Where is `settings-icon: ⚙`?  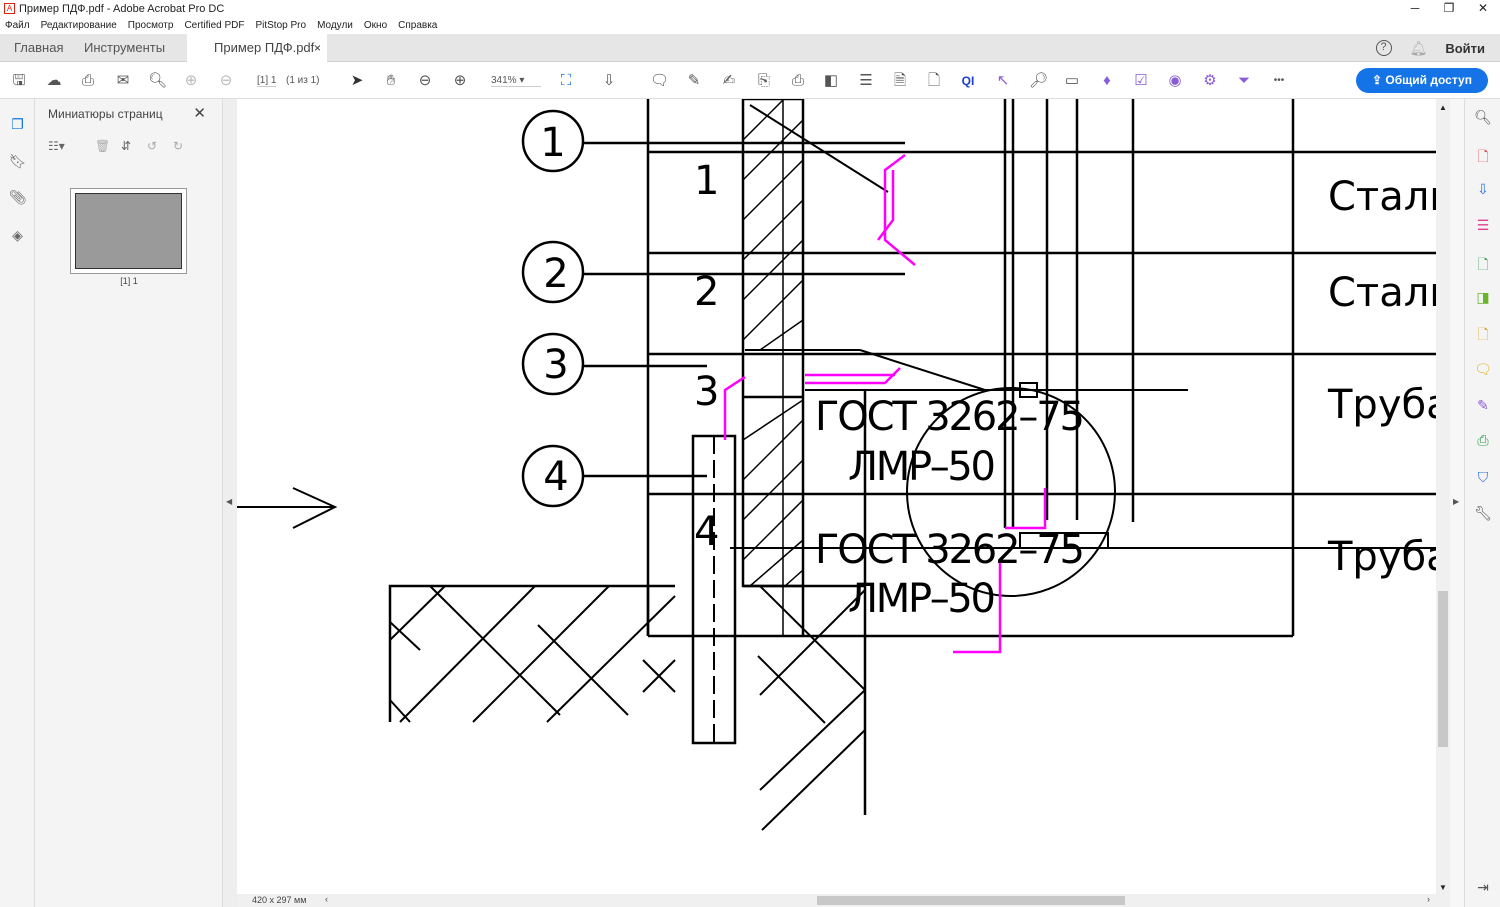 settings-icon: ⚙ is located at coordinates (1210, 81).